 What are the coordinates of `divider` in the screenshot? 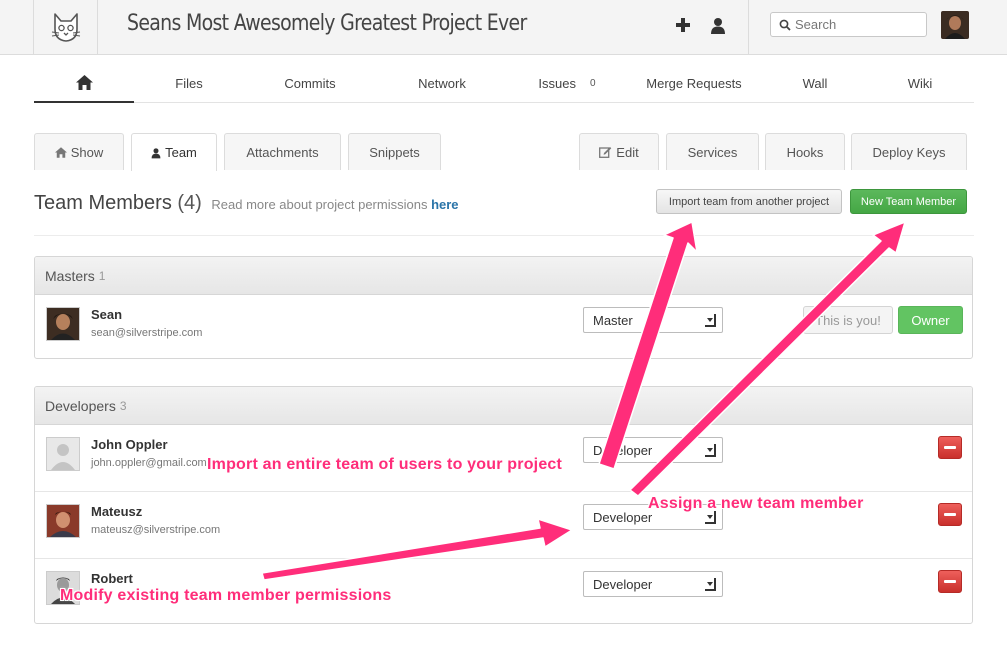 It's located at (504, 235).